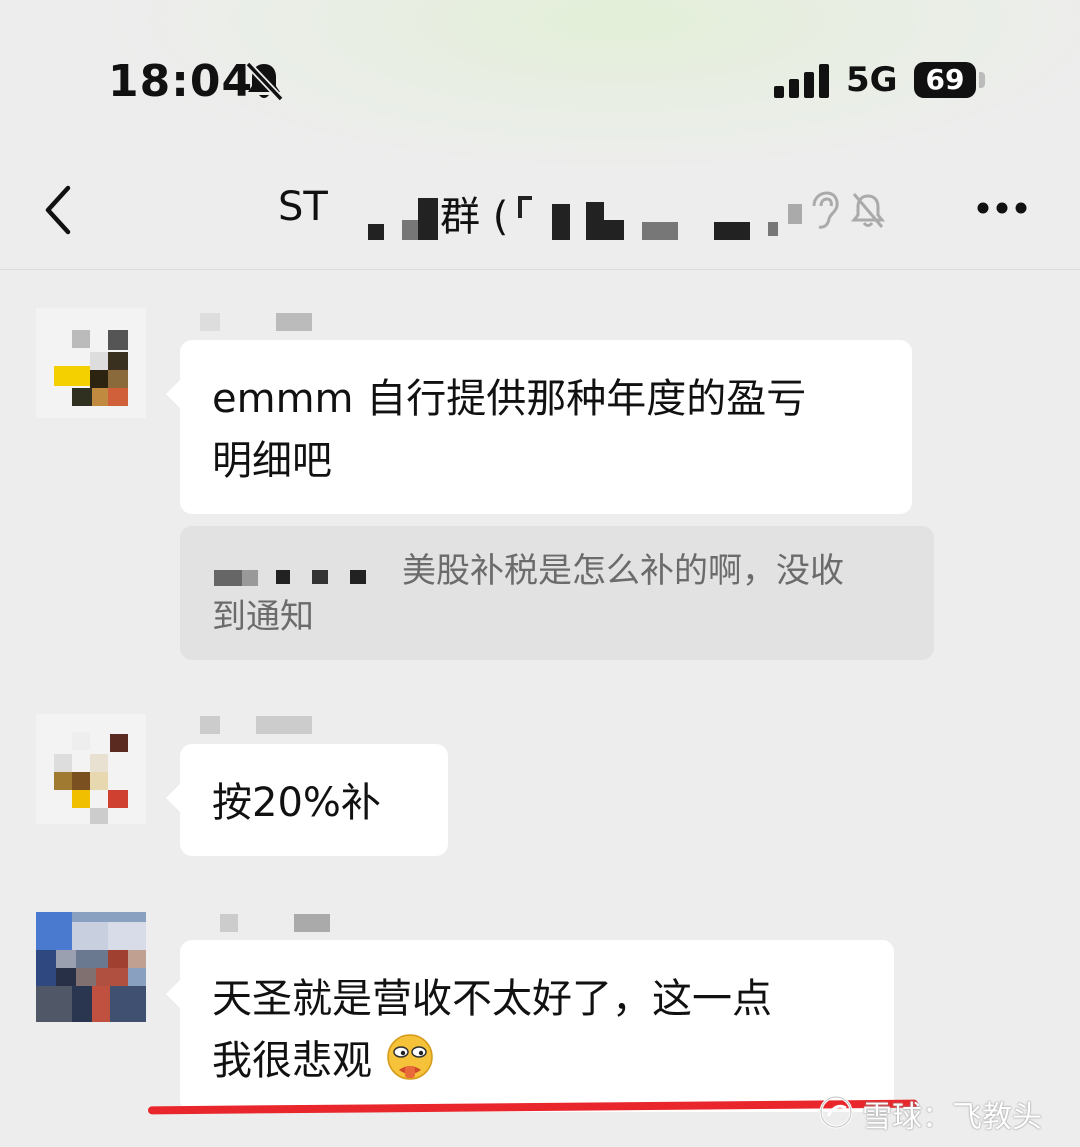  What do you see at coordinates (263, 617) in the screenshot?
I see `quote-text: 到通知` at bounding box center [263, 617].